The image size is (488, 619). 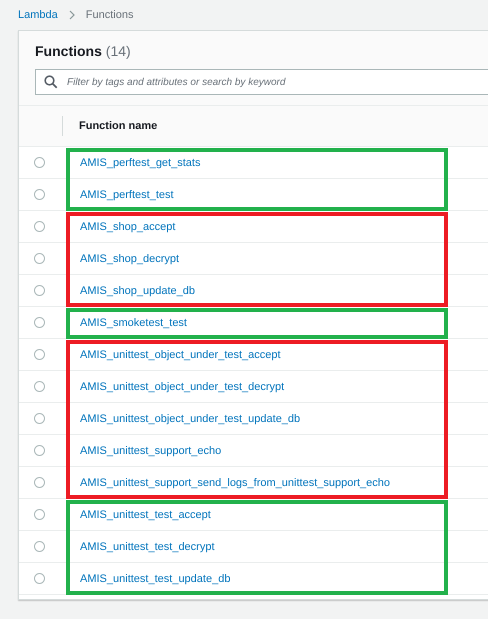 What do you see at coordinates (151, 450) in the screenshot?
I see `function-link: AMIS_unittest_support_echo` at bounding box center [151, 450].